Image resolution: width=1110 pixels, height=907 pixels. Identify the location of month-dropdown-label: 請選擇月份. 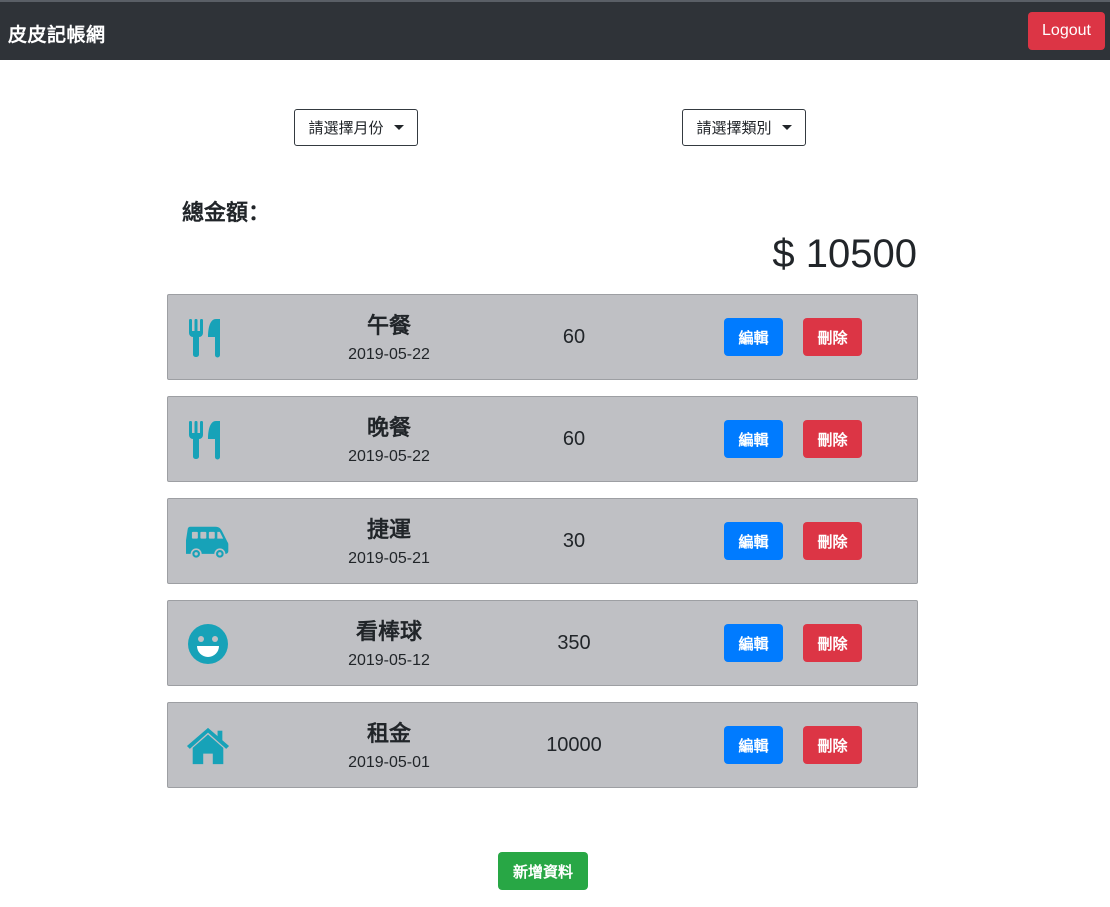
(346, 128).